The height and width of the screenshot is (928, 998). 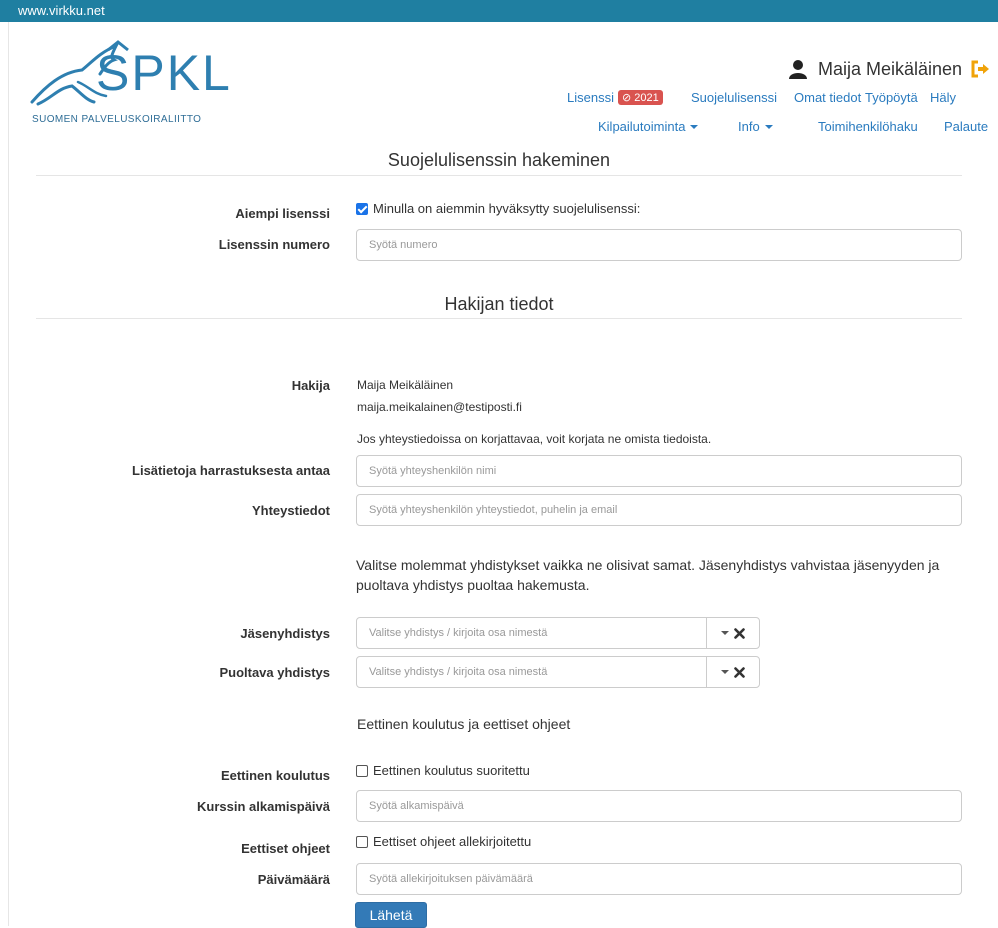 I want to click on logout-icon, so click(x=980, y=69).